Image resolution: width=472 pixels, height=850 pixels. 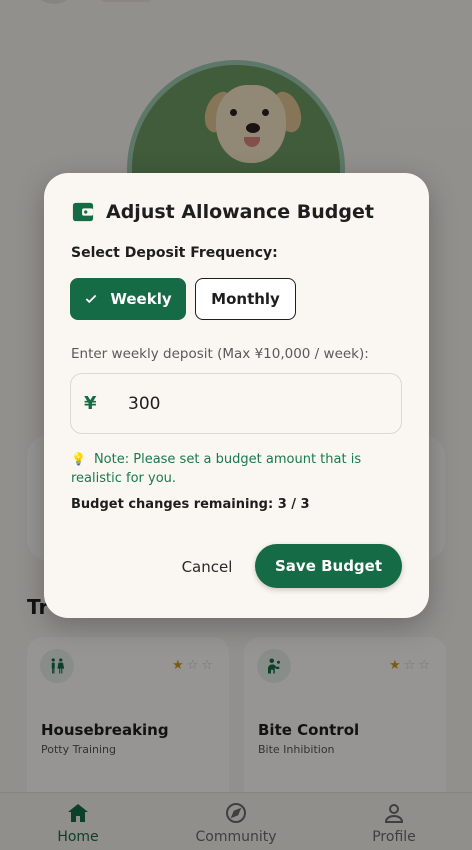 I want to click on amount-field: ¥, so click(x=236, y=403).